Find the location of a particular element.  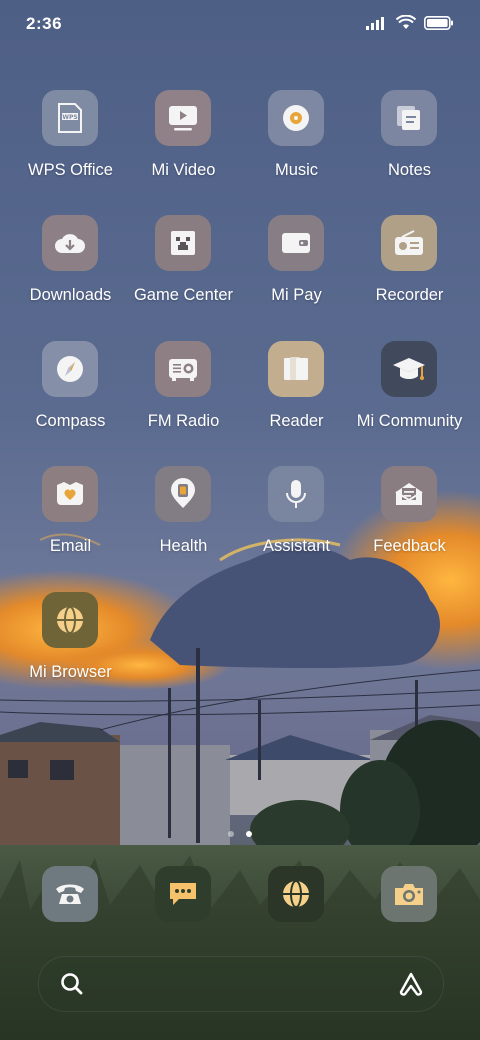

wps-office-icon: WPS is located at coordinates (70, 118).